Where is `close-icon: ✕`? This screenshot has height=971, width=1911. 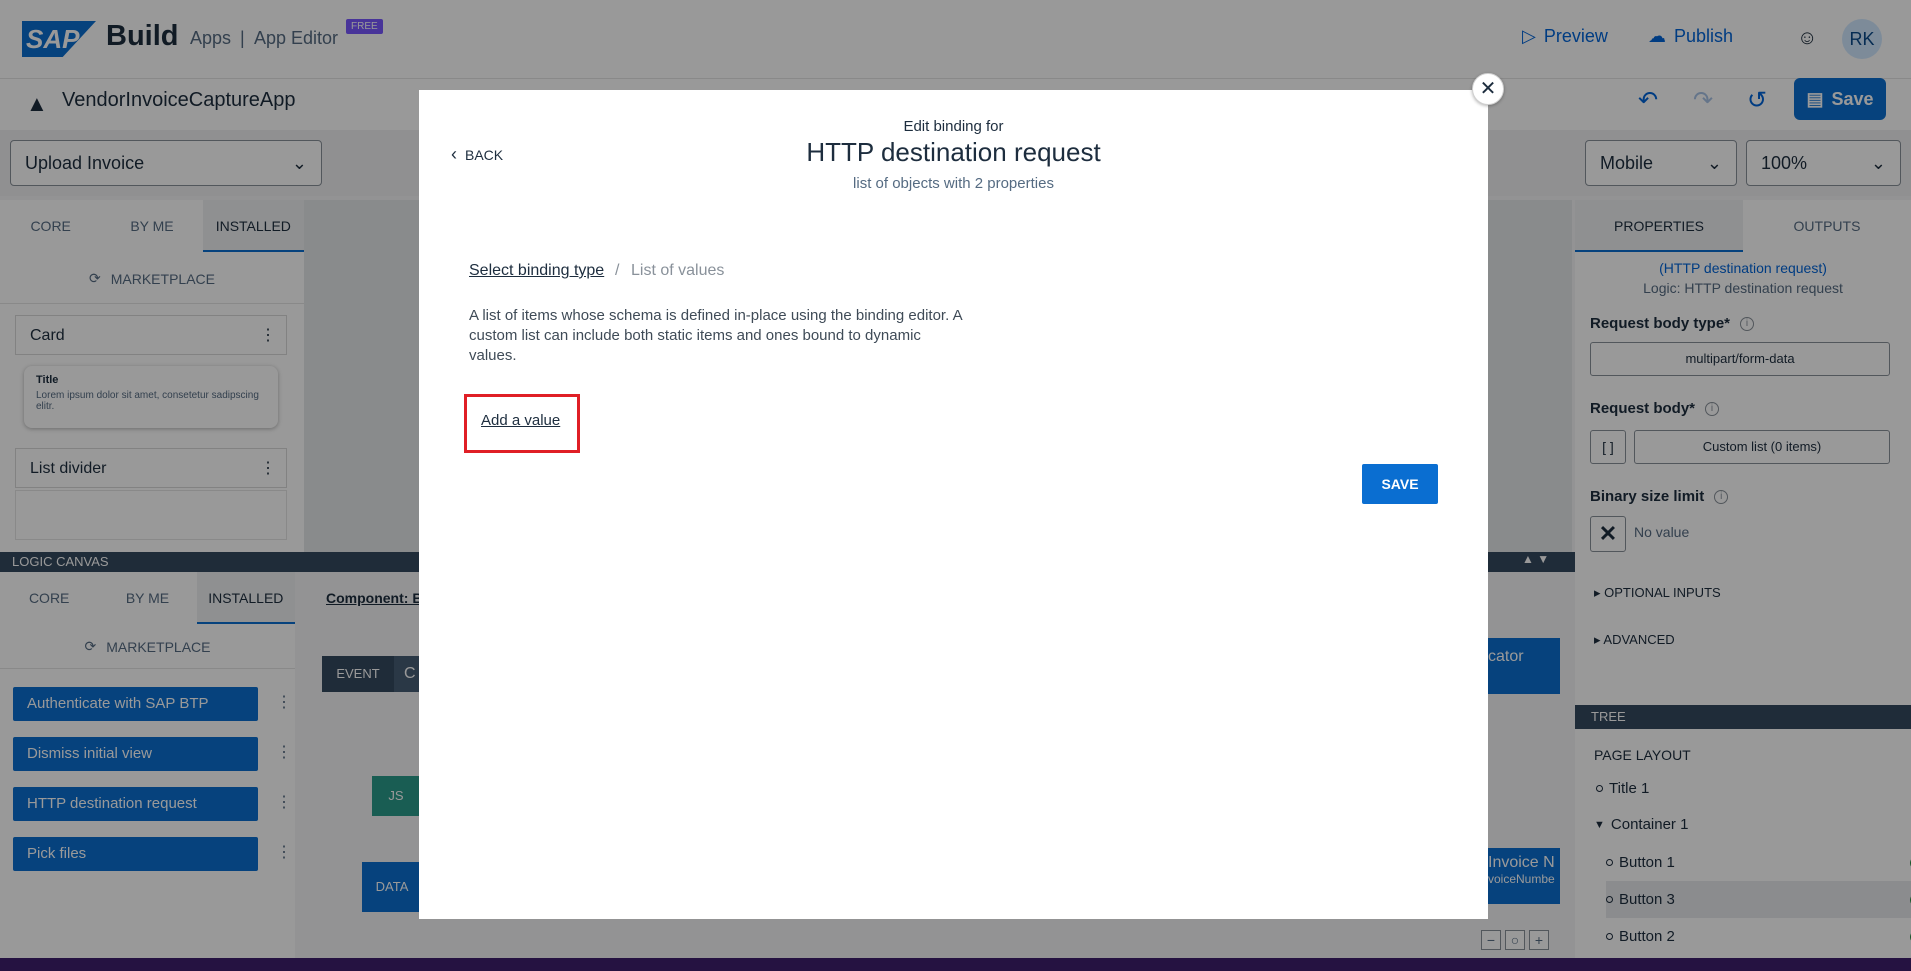
close-icon: ✕ is located at coordinates (1488, 89).